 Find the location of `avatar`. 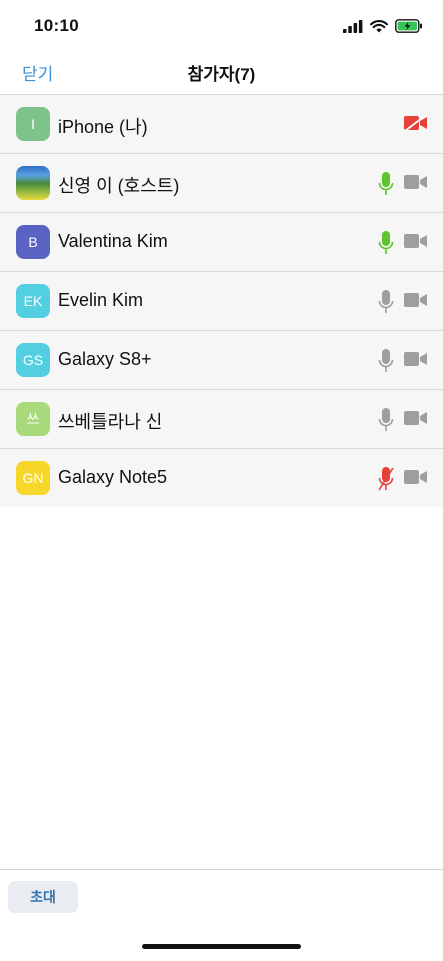

avatar is located at coordinates (33, 183).